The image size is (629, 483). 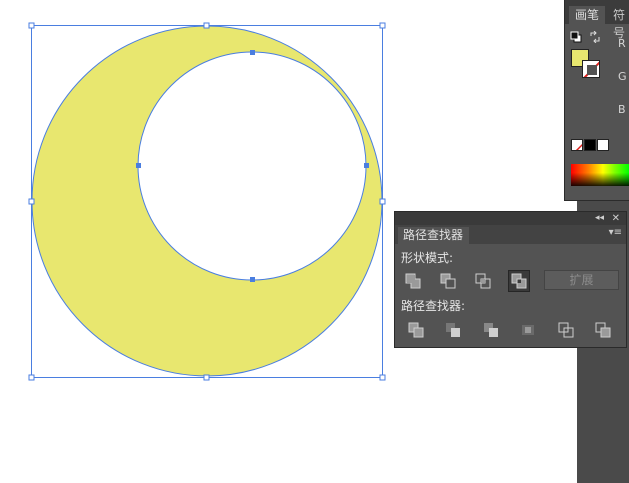 I want to click on intersect-icon, so click(x=483, y=281).